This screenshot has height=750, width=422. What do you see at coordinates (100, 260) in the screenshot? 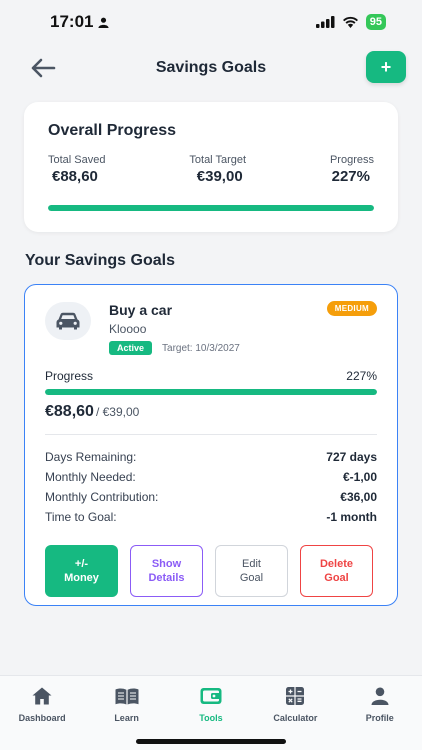
I see `section-title: Your Savings Goals` at bounding box center [100, 260].